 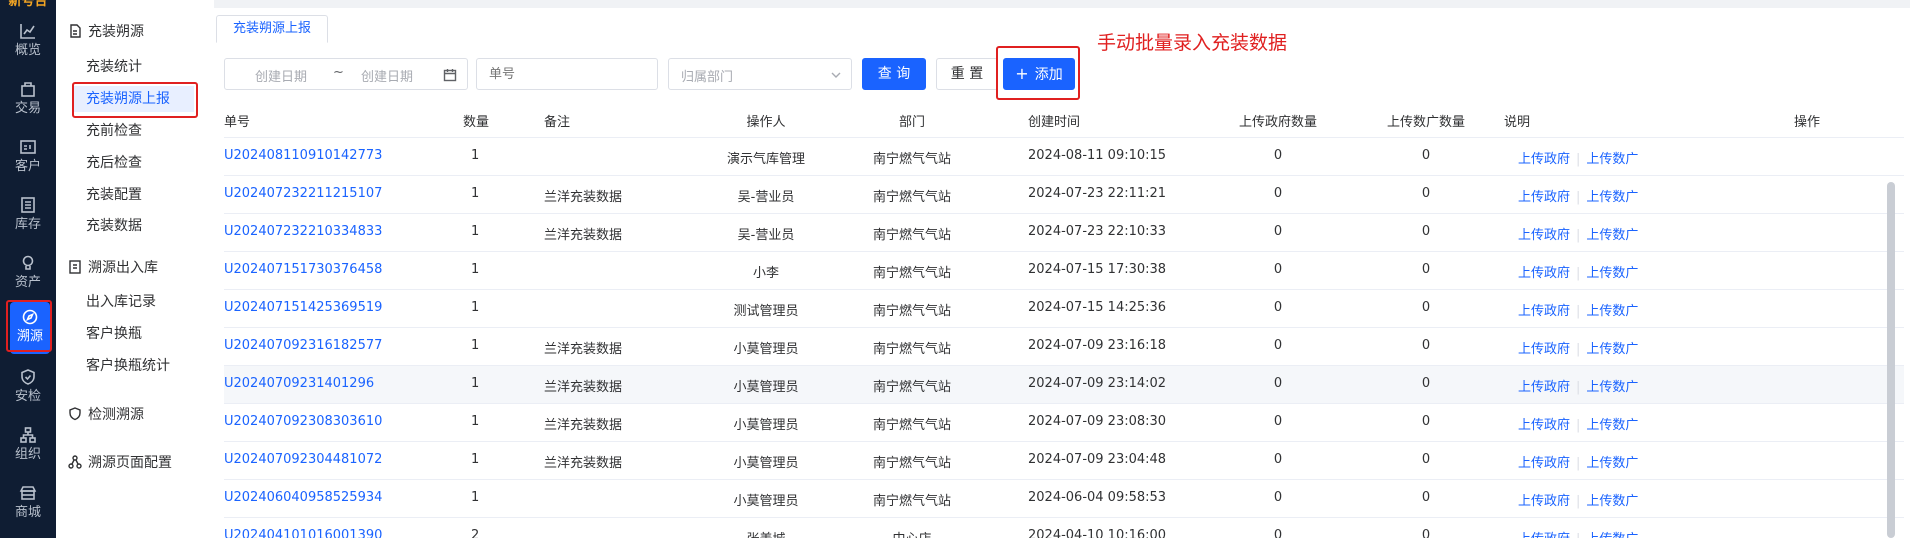 I want to click on cell-order-no: U202407232211215107, so click(x=303, y=193).